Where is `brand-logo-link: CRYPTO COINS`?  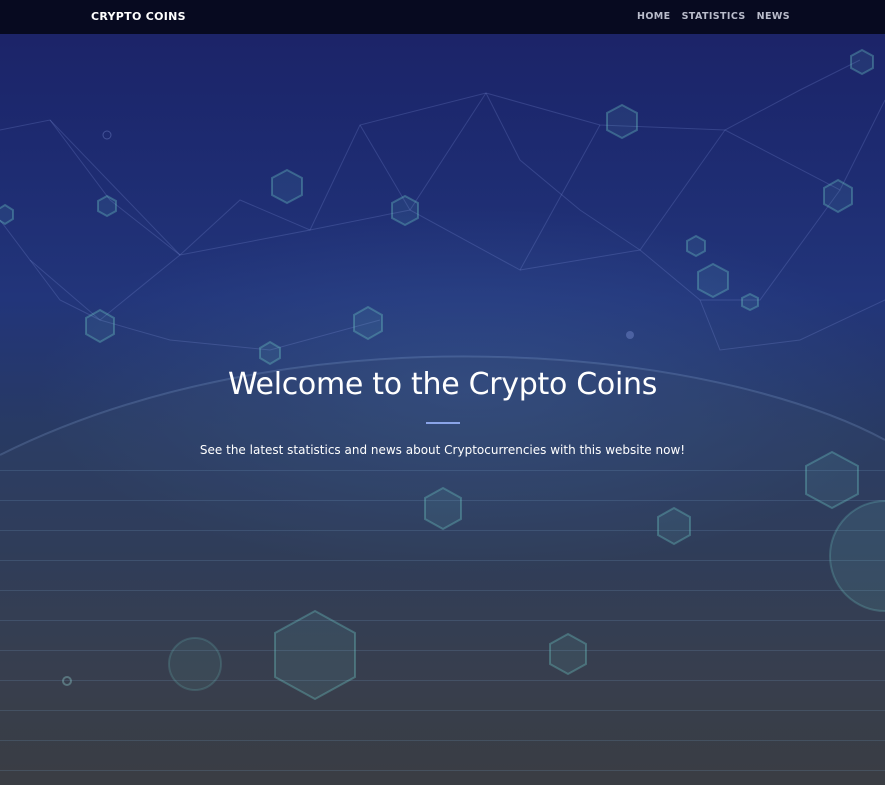 brand-logo-link: CRYPTO COINS is located at coordinates (138, 16).